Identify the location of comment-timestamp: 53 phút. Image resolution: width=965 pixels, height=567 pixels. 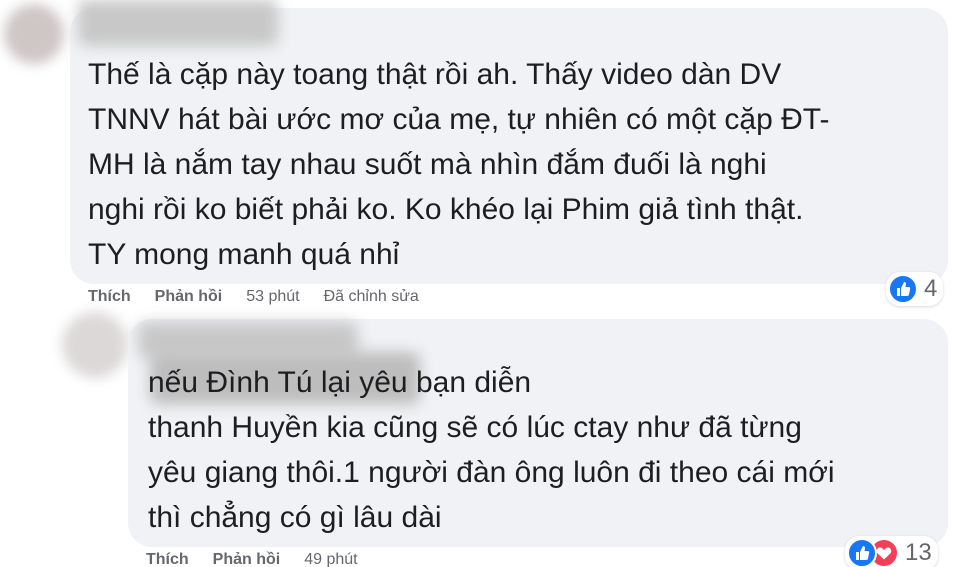
(272, 297).